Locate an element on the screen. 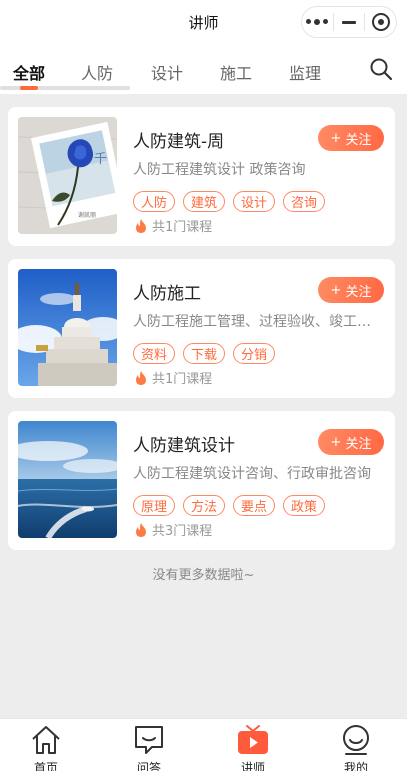  tag: 咨询 is located at coordinates (304, 201).